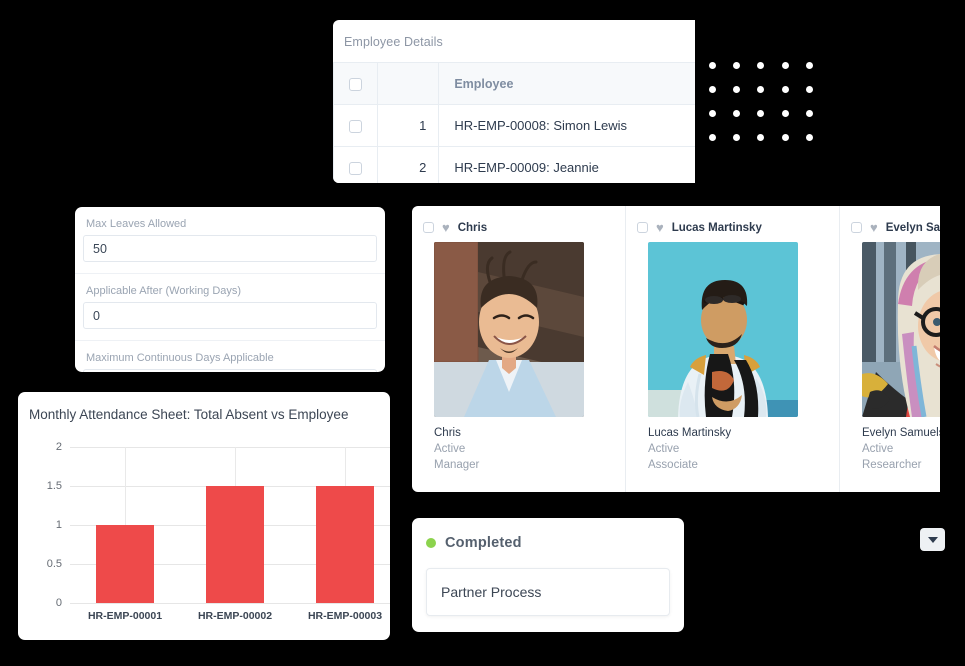 The height and width of the screenshot is (666, 965). Describe the element at coordinates (136, 224) in the screenshot. I see `field-label: Max Leaves Allowed` at that location.